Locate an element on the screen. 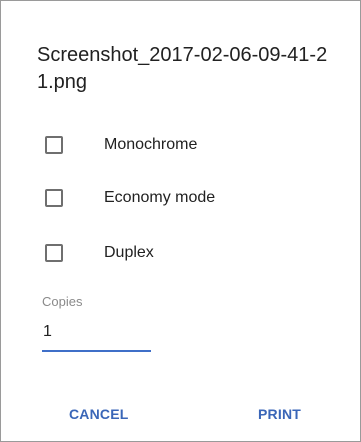 The image size is (361, 442). economy-mode-label: Economy mode is located at coordinates (160, 197).